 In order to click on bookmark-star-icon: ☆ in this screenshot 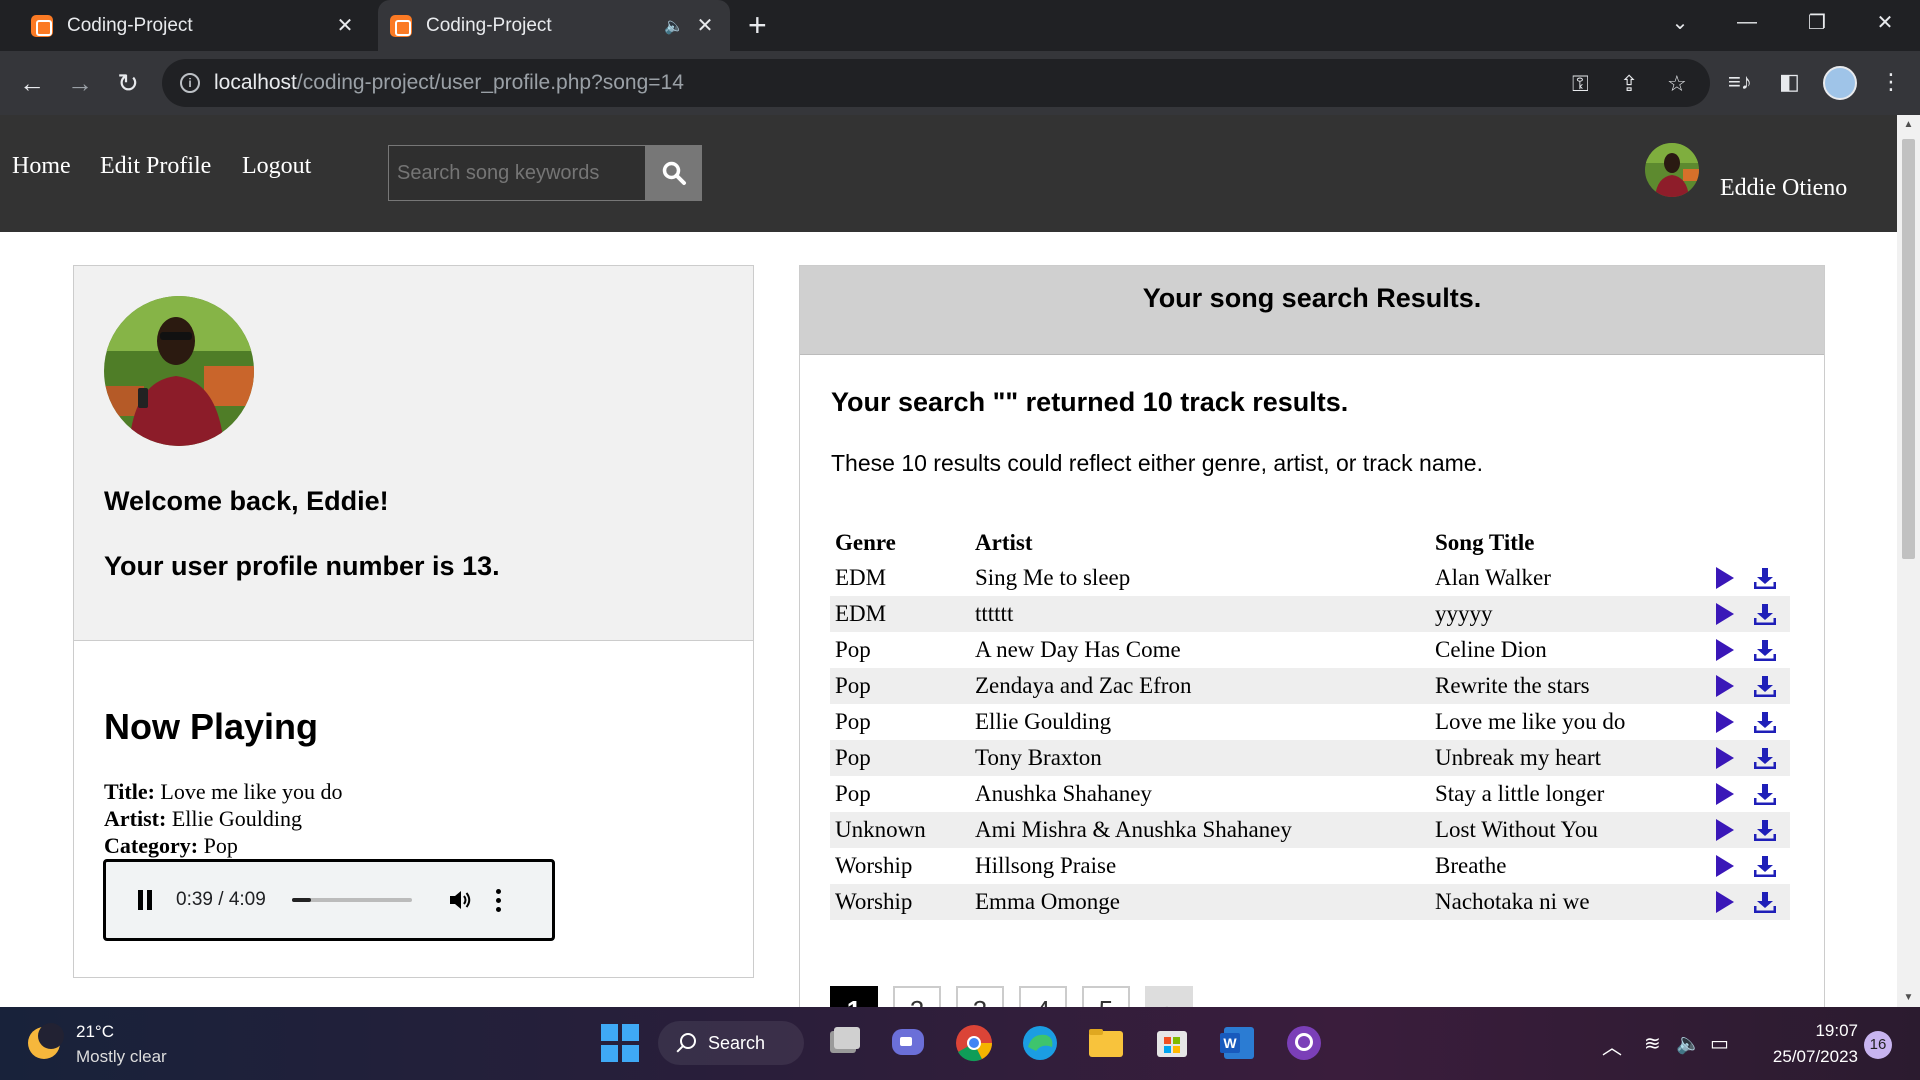, I will do `click(1677, 84)`.